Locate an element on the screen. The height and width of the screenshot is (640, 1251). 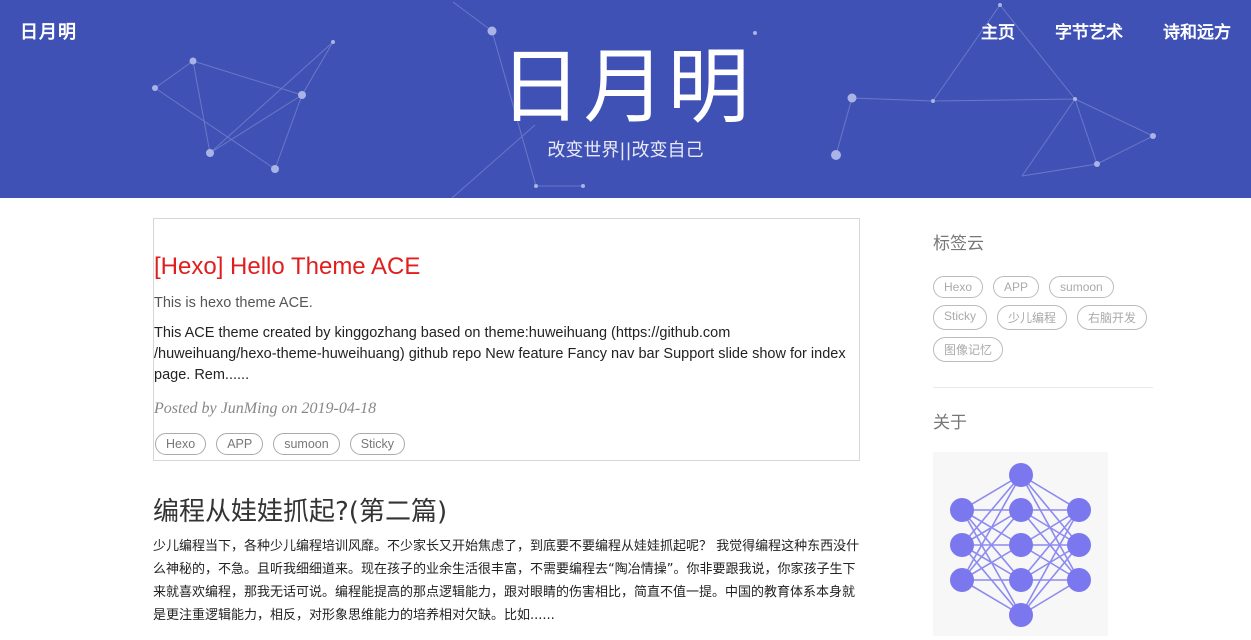
tag-cloud: Hexo APP sumoon Sticky 少儿编程 右脑开发 图像记忆 is located at coordinates (1043, 319).